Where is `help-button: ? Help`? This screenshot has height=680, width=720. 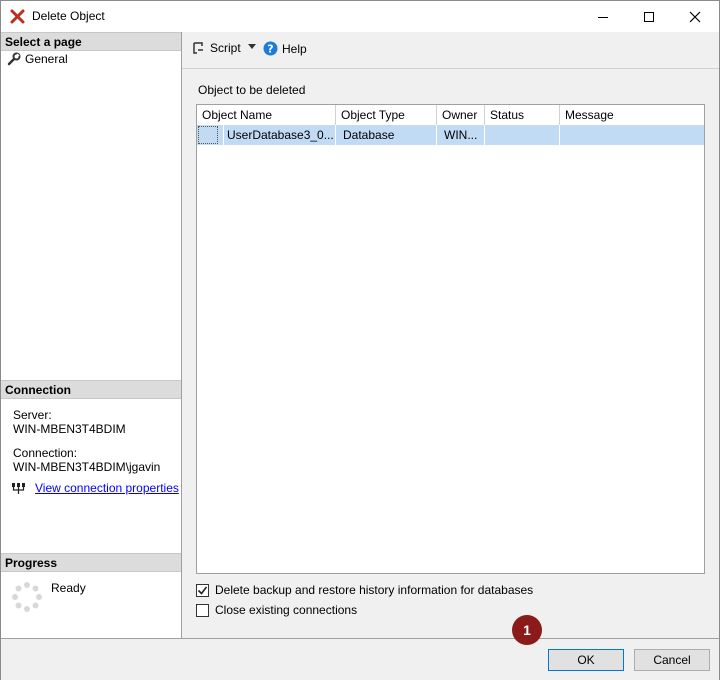 help-button: ? Help is located at coordinates (285, 48).